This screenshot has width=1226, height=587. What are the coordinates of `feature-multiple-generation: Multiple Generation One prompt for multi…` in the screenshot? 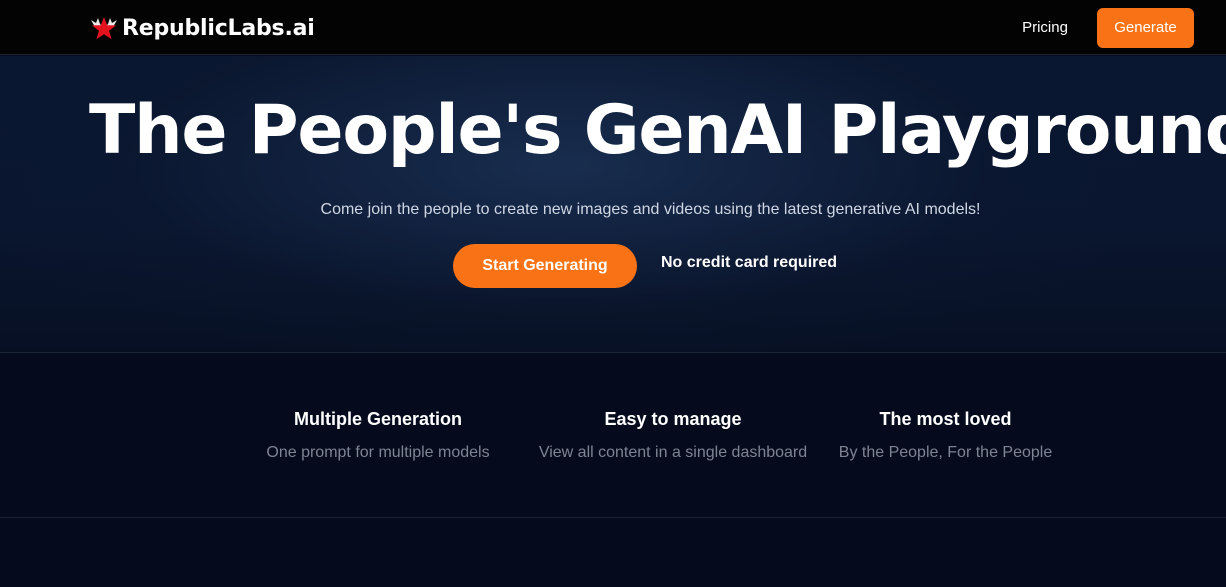 It's located at (378, 435).